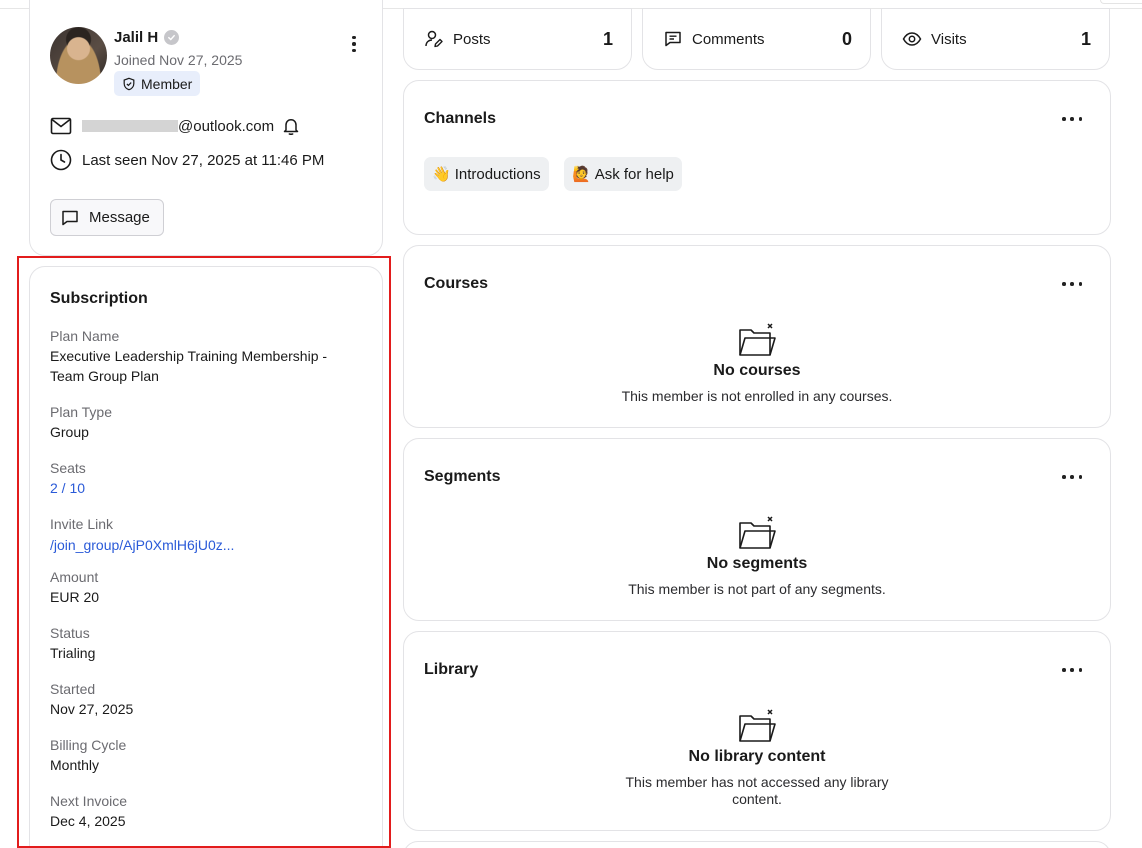 This screenshot has height=848, width=1142. What do you see at coordinates (517, 39) in the screenshot?
I see `stat-posts: Posts 1` at bounding box center [517, 39].